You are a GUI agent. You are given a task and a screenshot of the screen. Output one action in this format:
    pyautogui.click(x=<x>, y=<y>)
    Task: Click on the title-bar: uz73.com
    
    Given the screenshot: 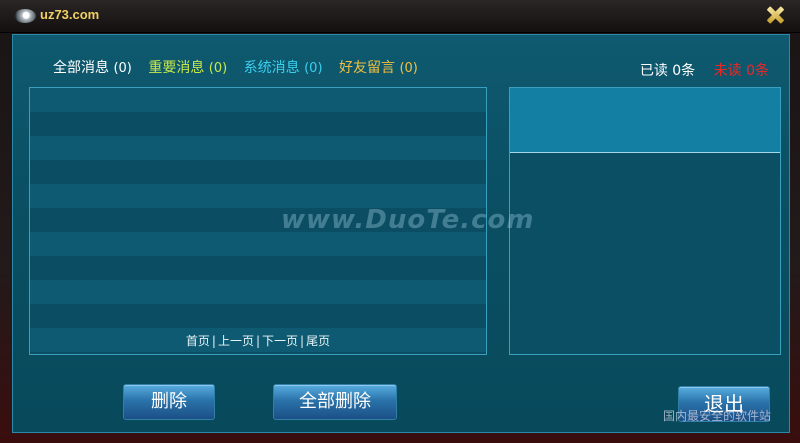 What is the action you would take?
    pyautogui.click(x=400, y=16)
    